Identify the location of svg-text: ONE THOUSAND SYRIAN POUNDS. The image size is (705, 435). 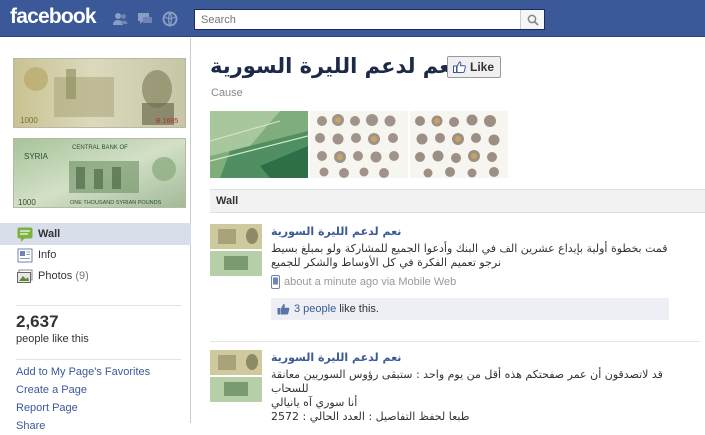
(116, 203).